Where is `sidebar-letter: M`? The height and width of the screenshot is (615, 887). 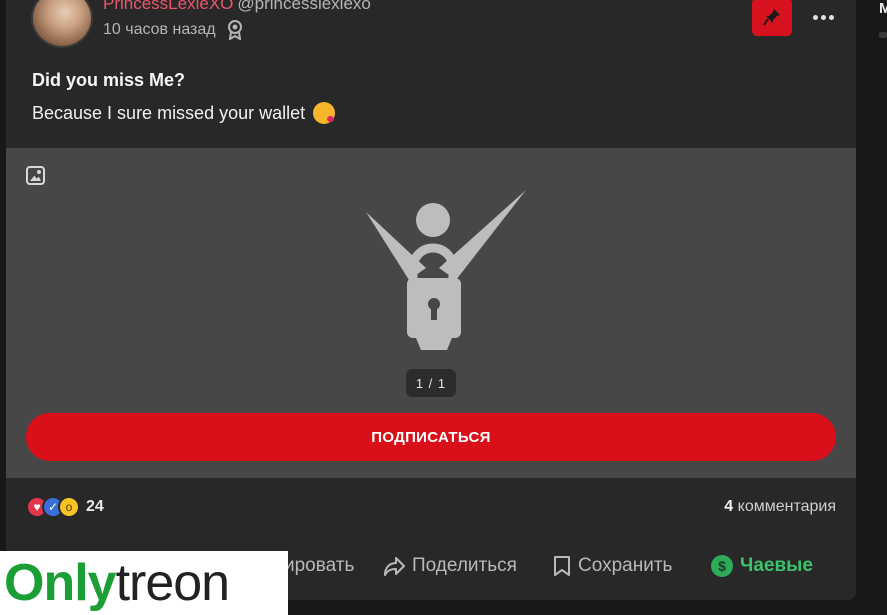 sidebar-letter: M is located at coordinates (883, 8).